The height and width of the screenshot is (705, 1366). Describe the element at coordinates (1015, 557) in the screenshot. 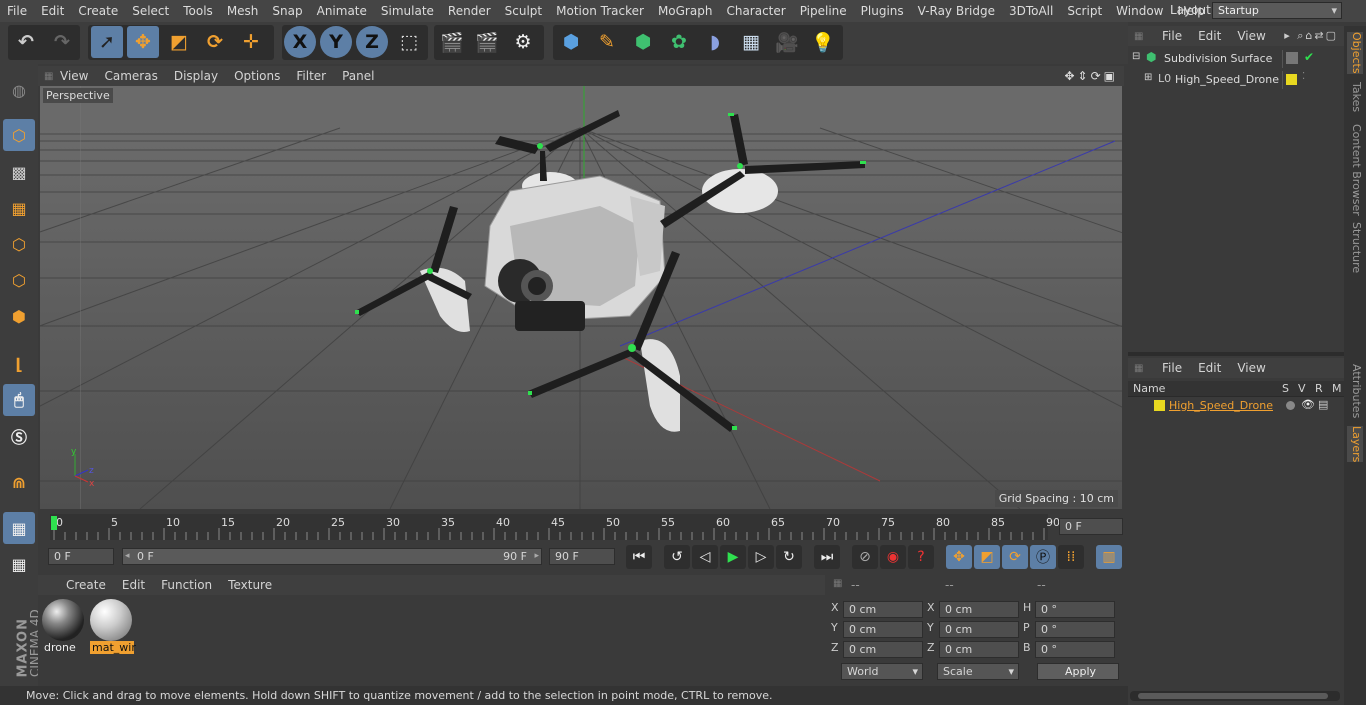

I see `key-rotation-icon: ⟳` at that location.